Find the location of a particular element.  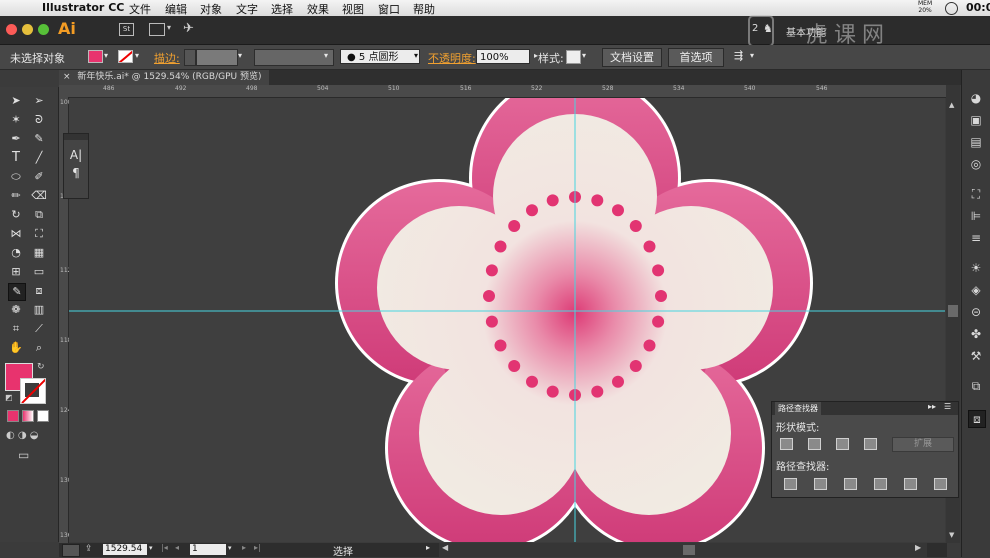

align-icon: ⇶ is located at coordinates (738, 55).